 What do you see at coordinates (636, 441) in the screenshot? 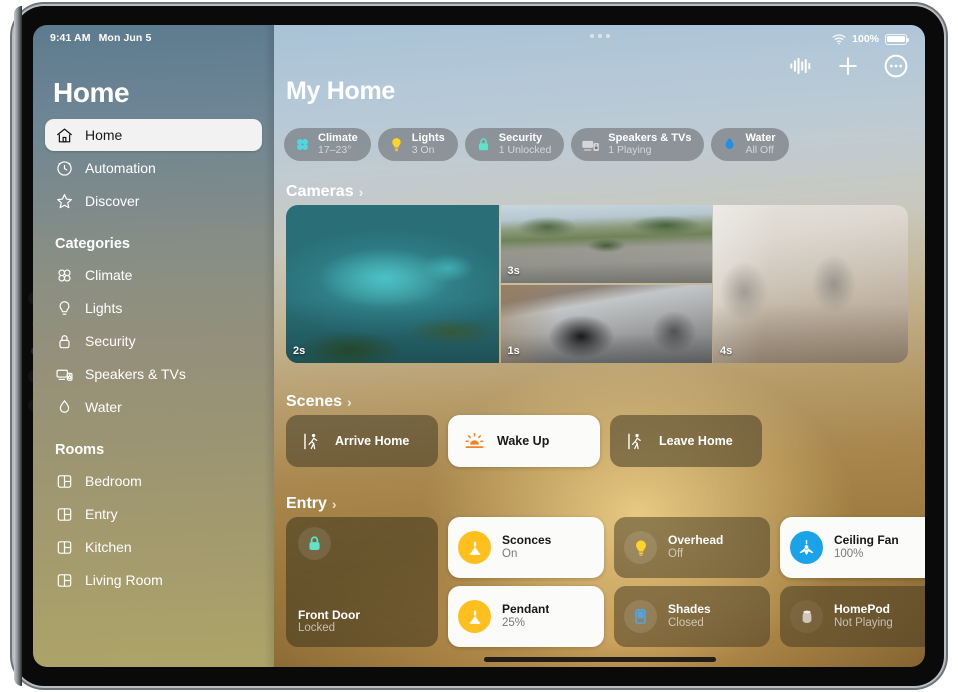
I see `person-walking-out-icon` at bounding box center [636, 441].